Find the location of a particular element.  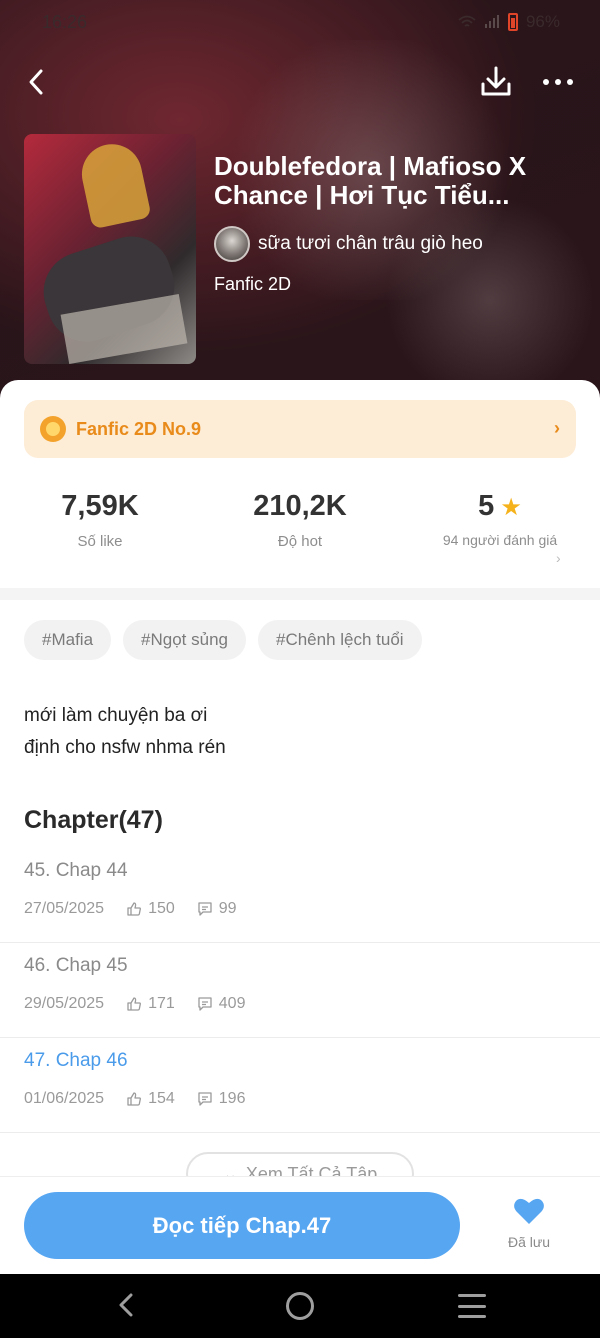

hot-stat: 210,2K Độ hot is located at coordinates (300, 520).